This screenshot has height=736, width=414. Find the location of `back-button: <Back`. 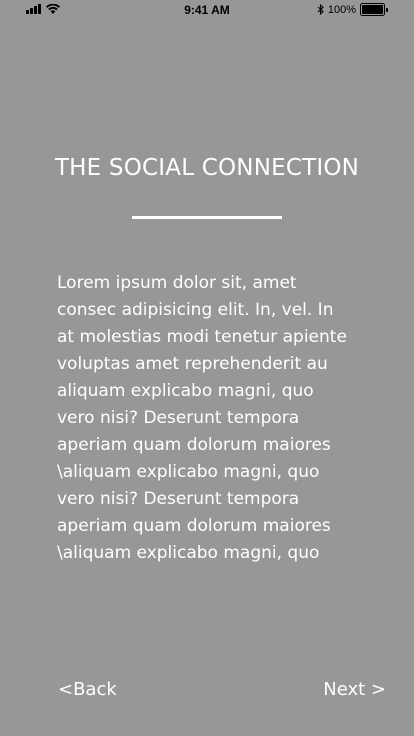

back-button: <Back is located at coordinates (87, 689).